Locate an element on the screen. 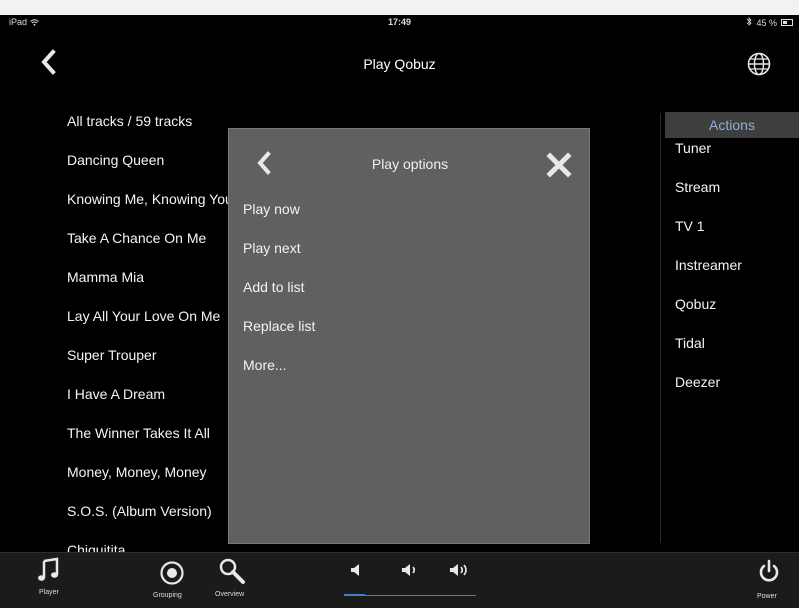  record-icon is located at coordinates (172, 573).